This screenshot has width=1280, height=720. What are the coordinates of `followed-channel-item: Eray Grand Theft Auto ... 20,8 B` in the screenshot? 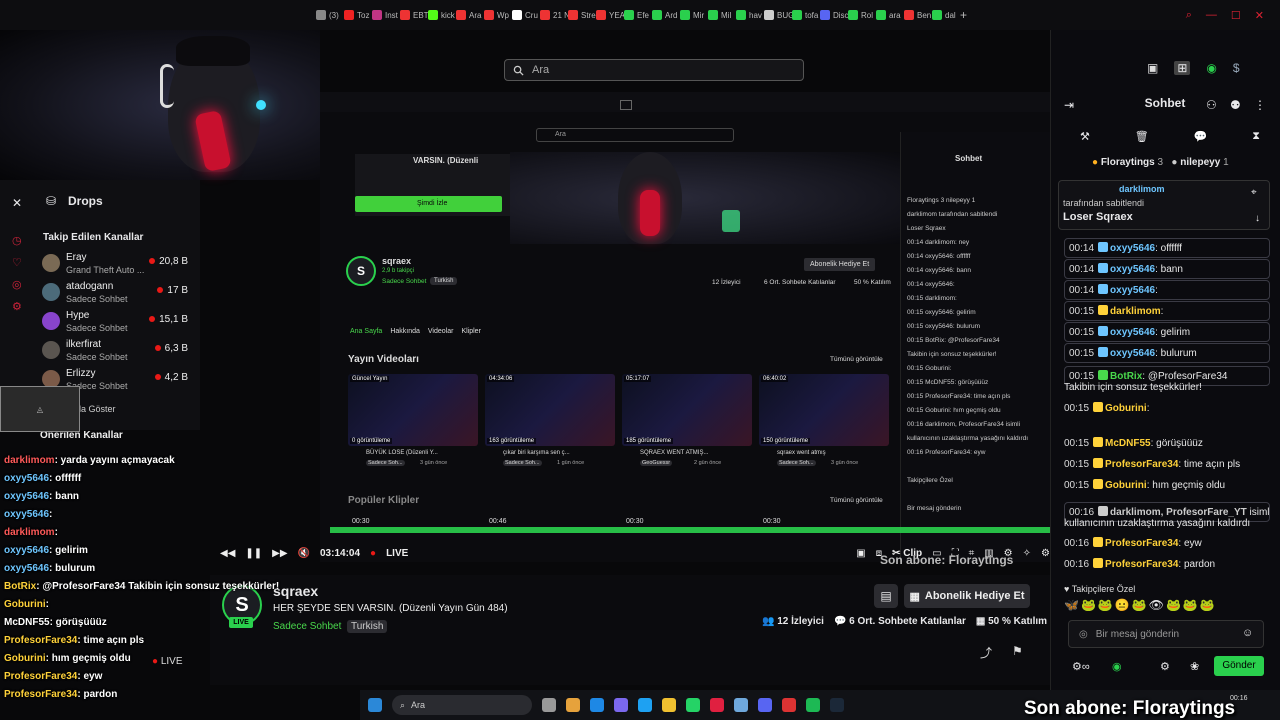 It's located at (117, 266).